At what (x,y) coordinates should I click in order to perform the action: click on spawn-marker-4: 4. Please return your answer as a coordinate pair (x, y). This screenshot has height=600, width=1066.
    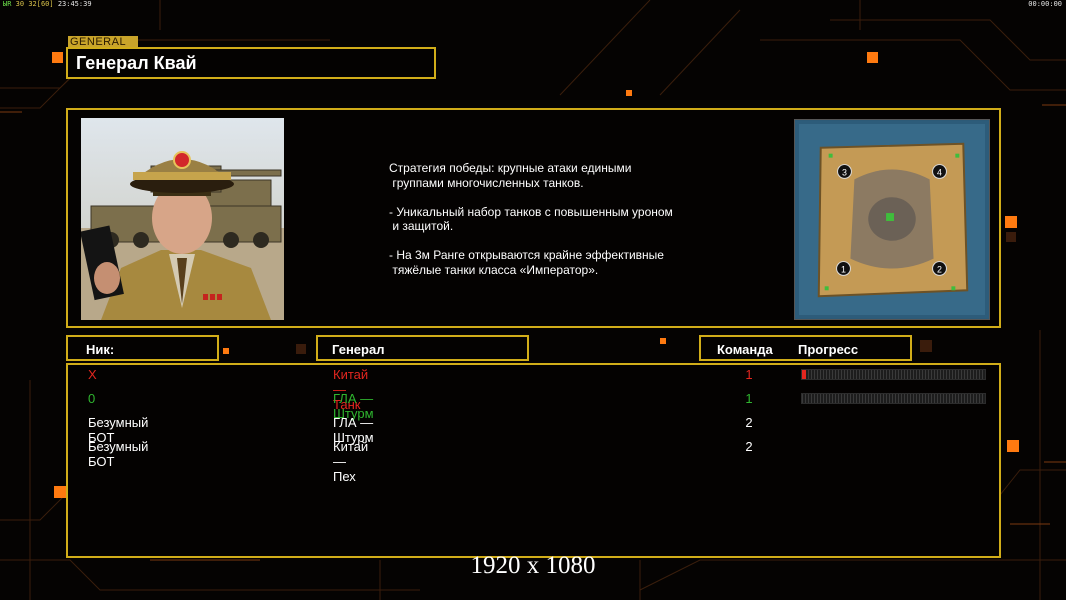
    Looking at the image, I should click on (939, 171).